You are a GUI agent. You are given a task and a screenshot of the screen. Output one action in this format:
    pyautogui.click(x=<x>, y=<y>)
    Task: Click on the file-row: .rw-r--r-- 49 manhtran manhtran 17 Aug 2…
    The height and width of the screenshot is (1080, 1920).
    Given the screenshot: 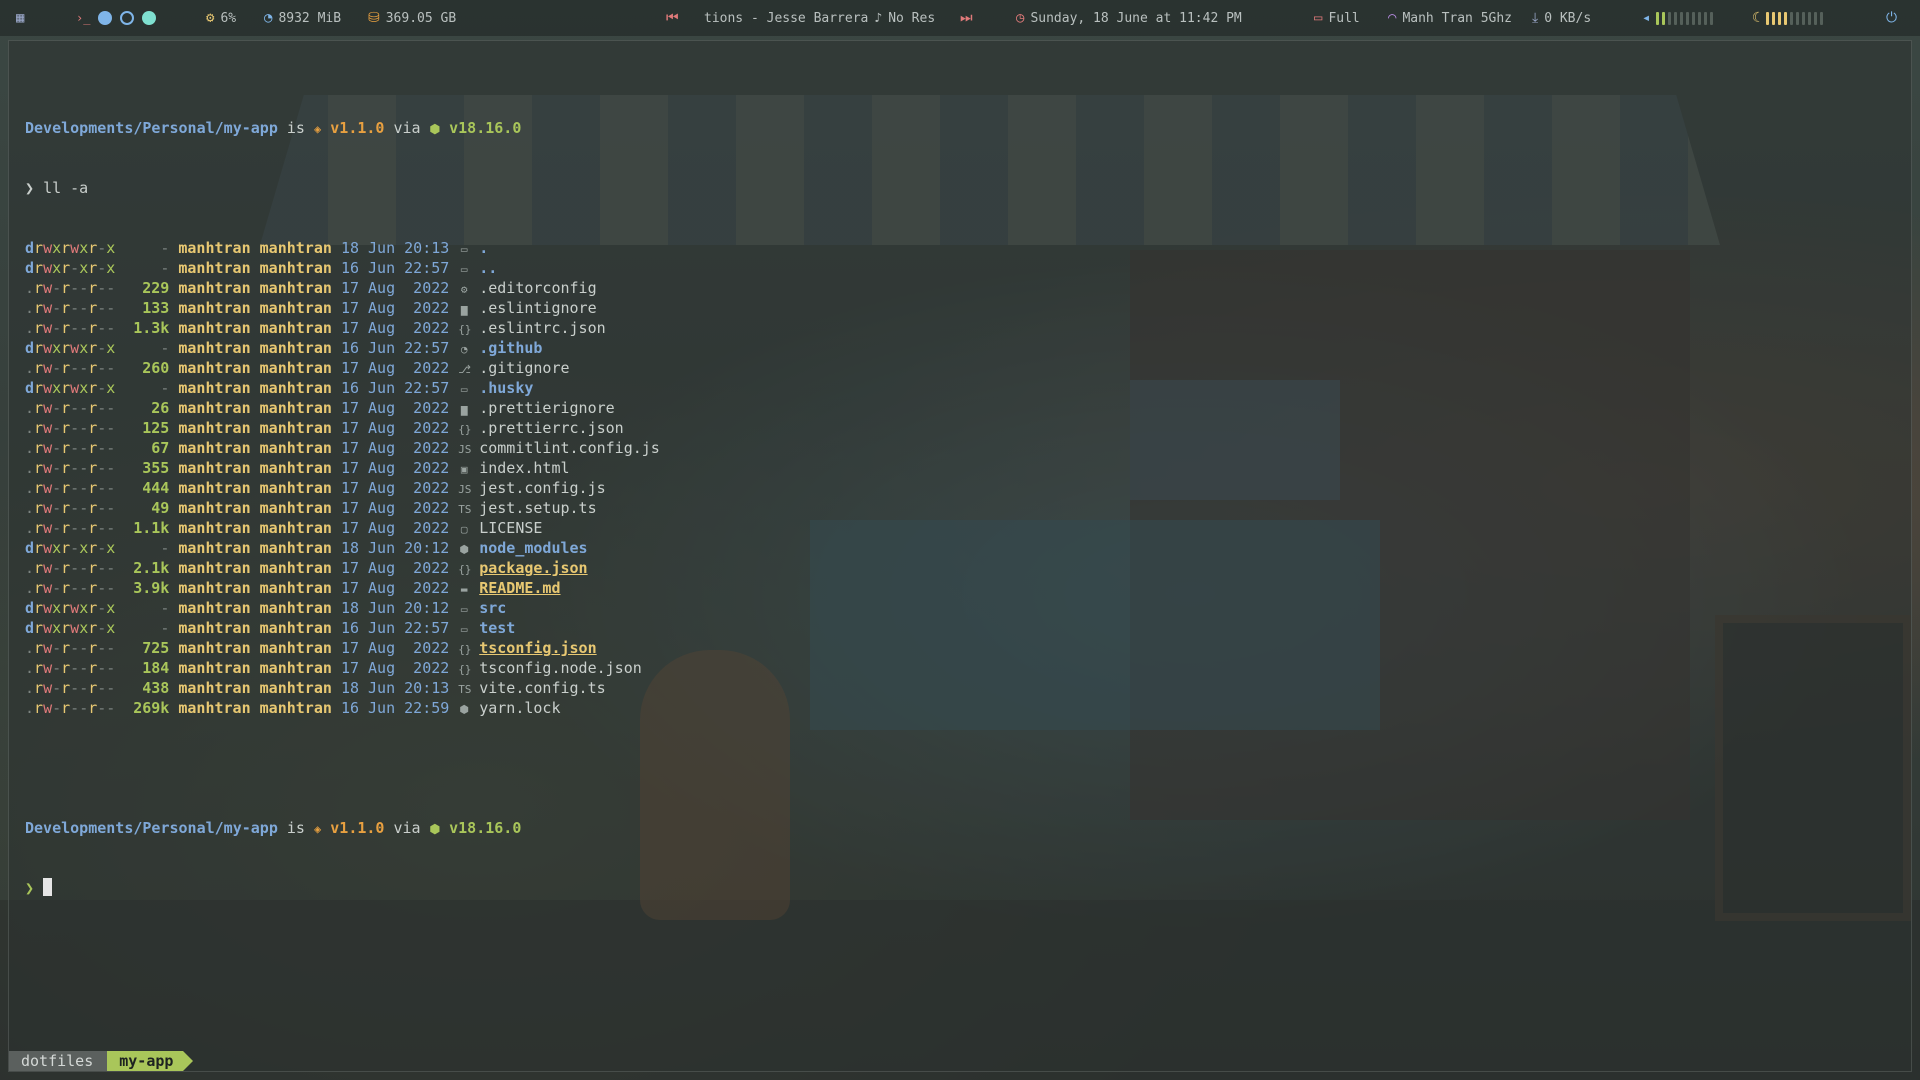 What is the action you would take?
    pyautogui.click(x=342, y=508)
    